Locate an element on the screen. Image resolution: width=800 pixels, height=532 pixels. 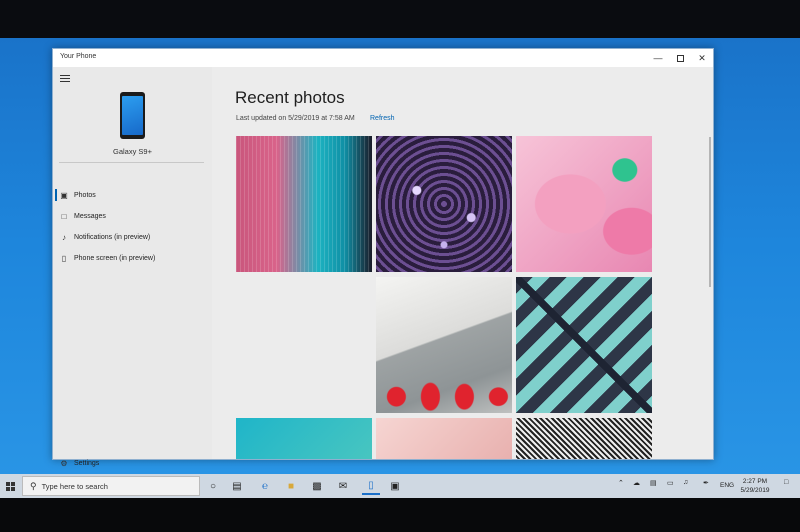
windows-logo-icon is located at coordinates (10, 486).